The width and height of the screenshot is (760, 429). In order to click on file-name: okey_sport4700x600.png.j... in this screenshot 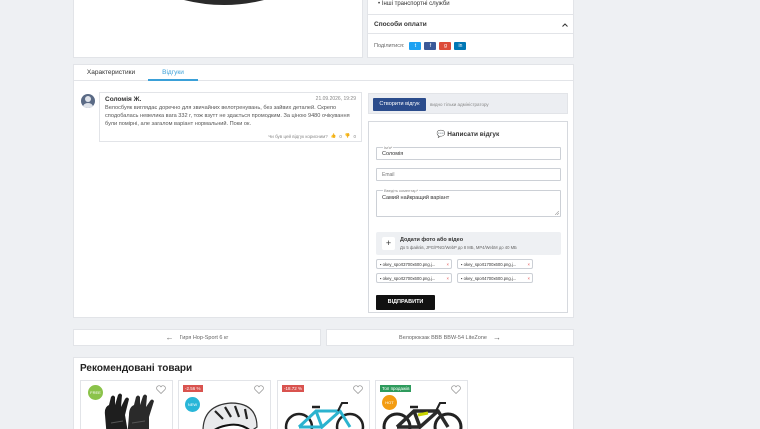, I will do `click(490, 278)`.